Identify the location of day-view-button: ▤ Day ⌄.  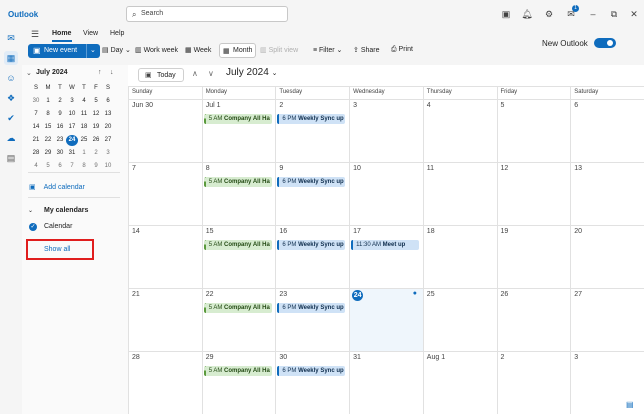
(116, 50).